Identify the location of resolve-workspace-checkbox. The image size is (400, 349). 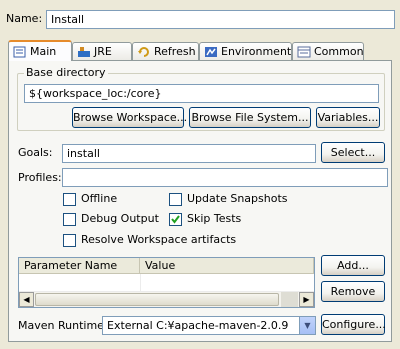
(69, 240).